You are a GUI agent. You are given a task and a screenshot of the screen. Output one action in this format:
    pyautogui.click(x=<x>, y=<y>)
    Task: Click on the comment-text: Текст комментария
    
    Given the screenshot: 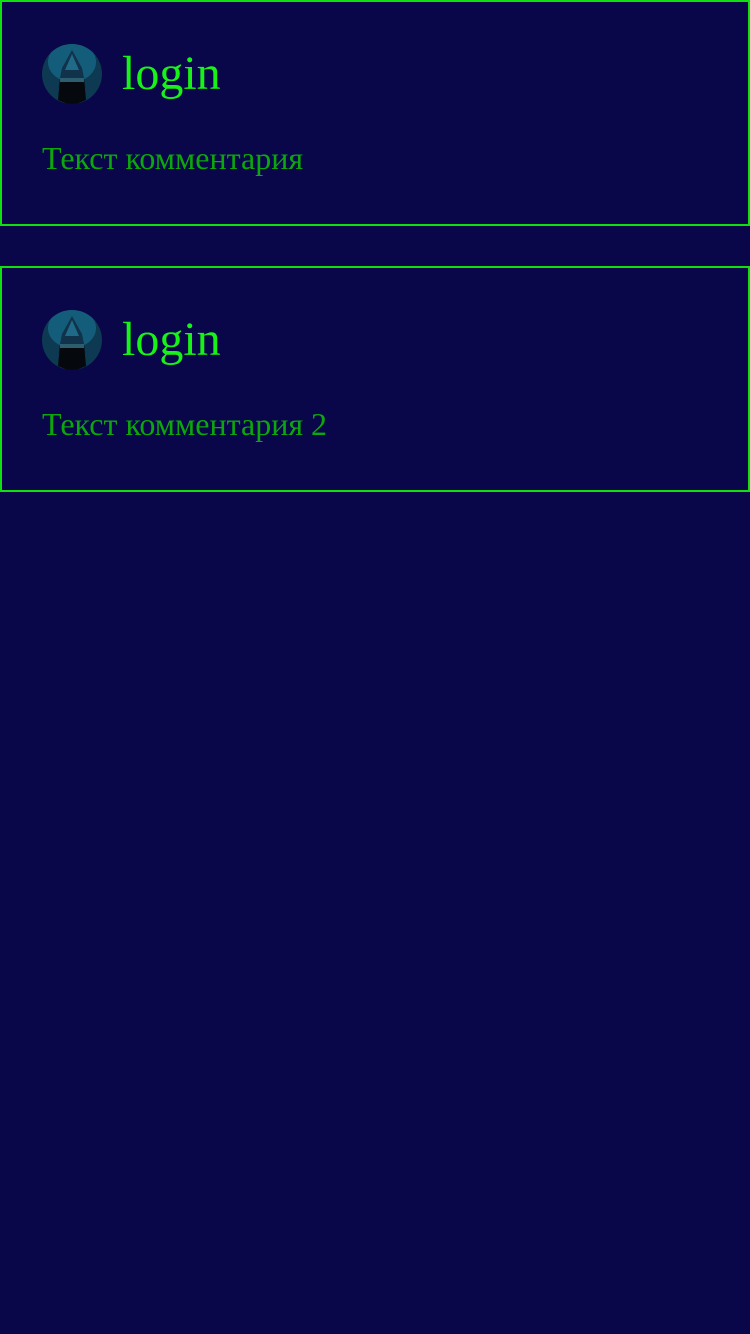 What is the action you would take?
    pyautogui.click(x=173, y=158)
    